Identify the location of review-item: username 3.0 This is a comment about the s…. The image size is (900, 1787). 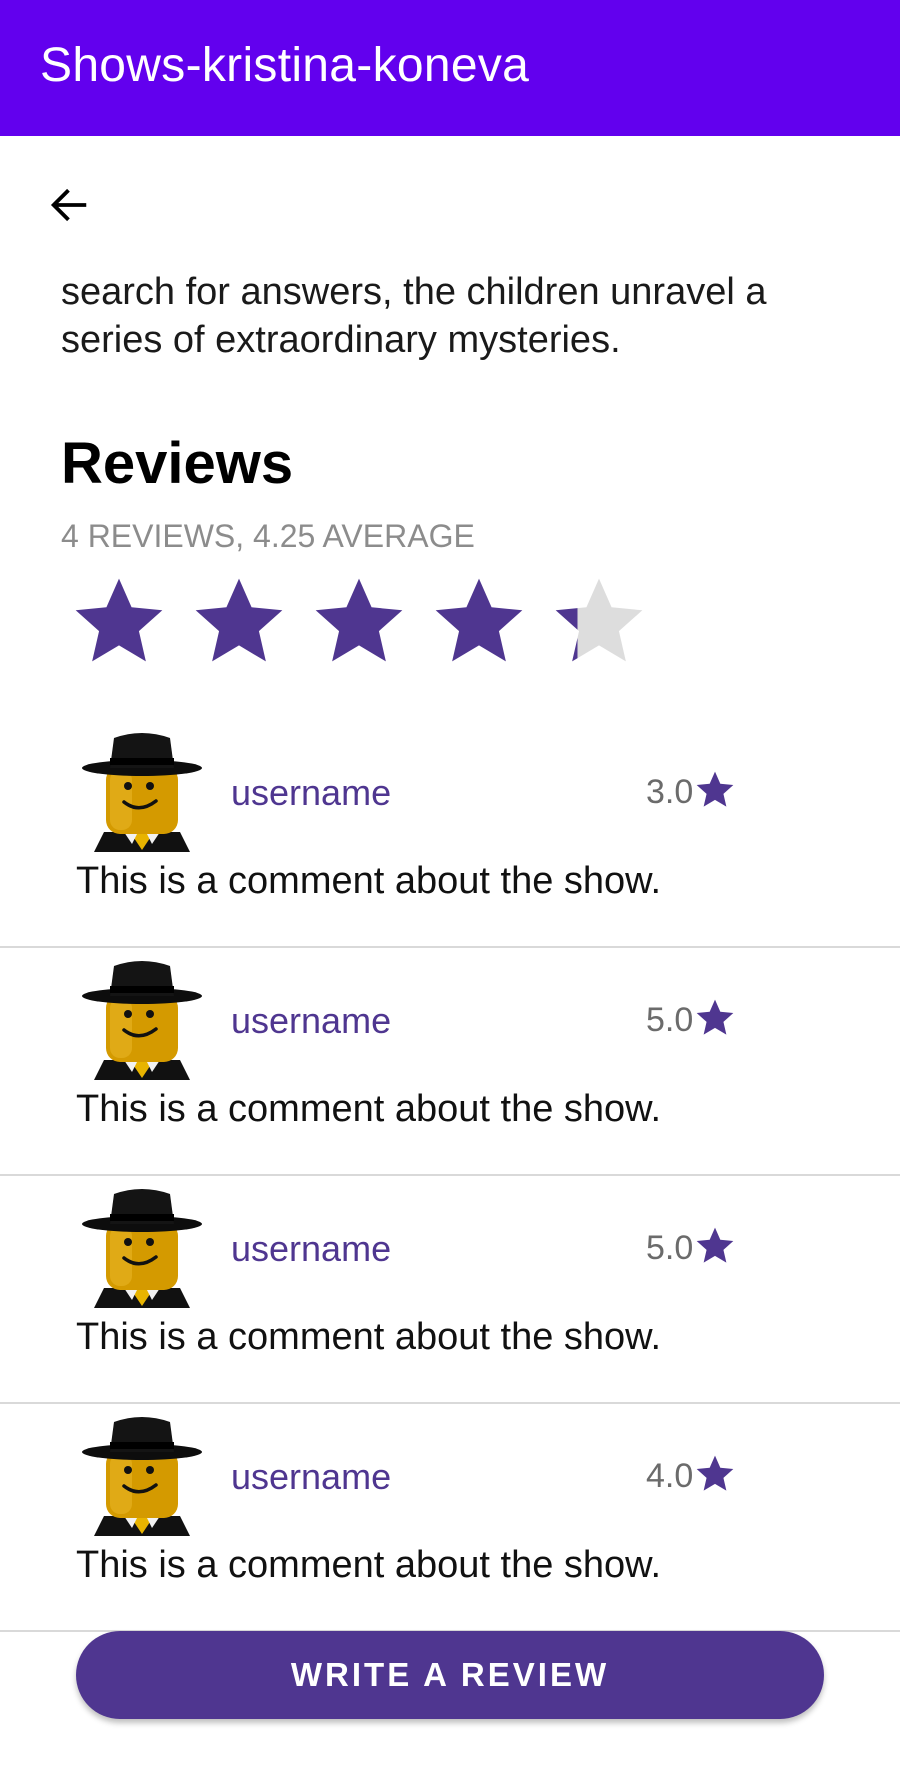
(450, 834).